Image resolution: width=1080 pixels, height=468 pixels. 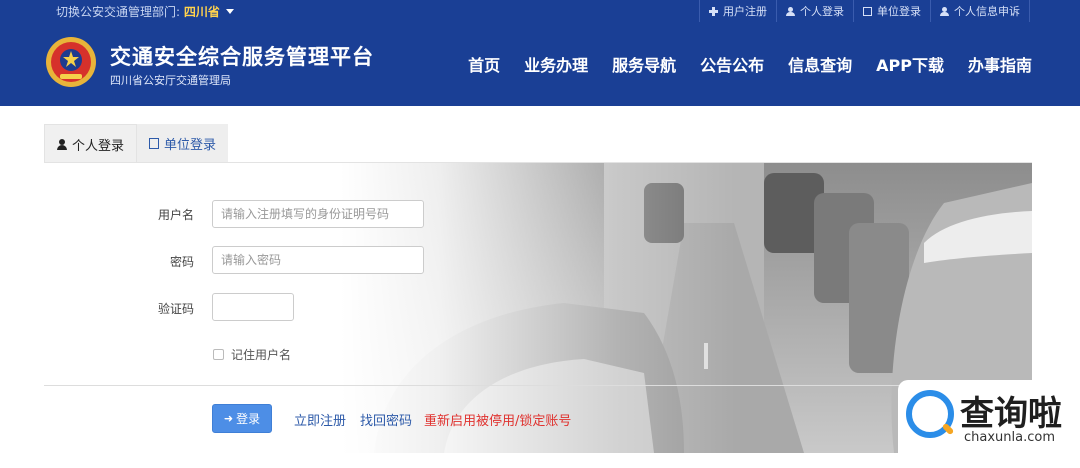 I want to click on captcha-input, so click(x=253, y=307).